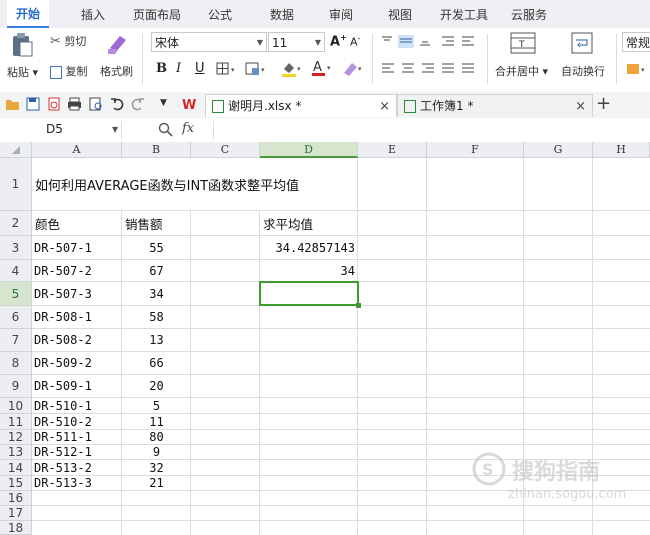 The height and width of the screenshot is (535, 650). What do you see at coordinates (117, 104) in the screenshot?
I see `undo-icon` at bounding box center [117, 104].